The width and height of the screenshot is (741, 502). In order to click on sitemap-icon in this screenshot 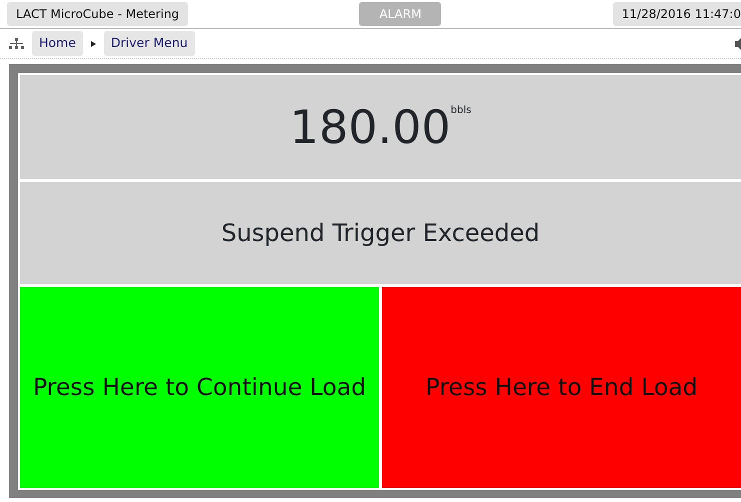, I will do `click(16, 43)`.